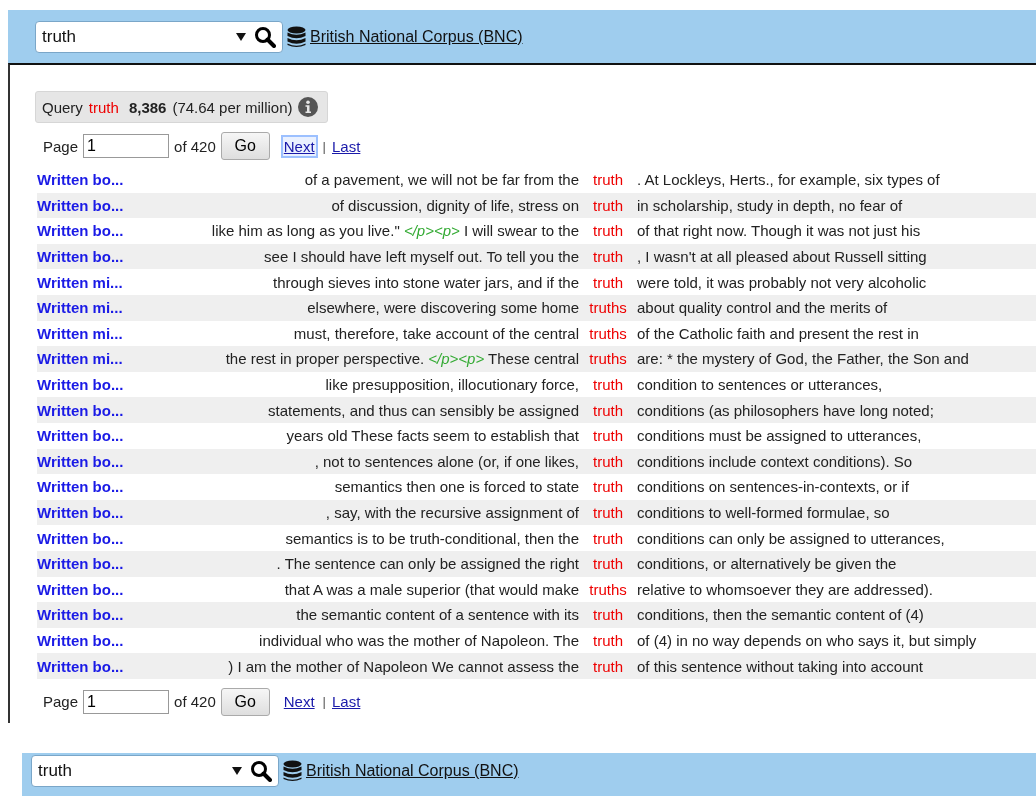 The image size is (1036, 796). I want to click on left-context: . The sentence can only be assigned the right, so click(427, 564).